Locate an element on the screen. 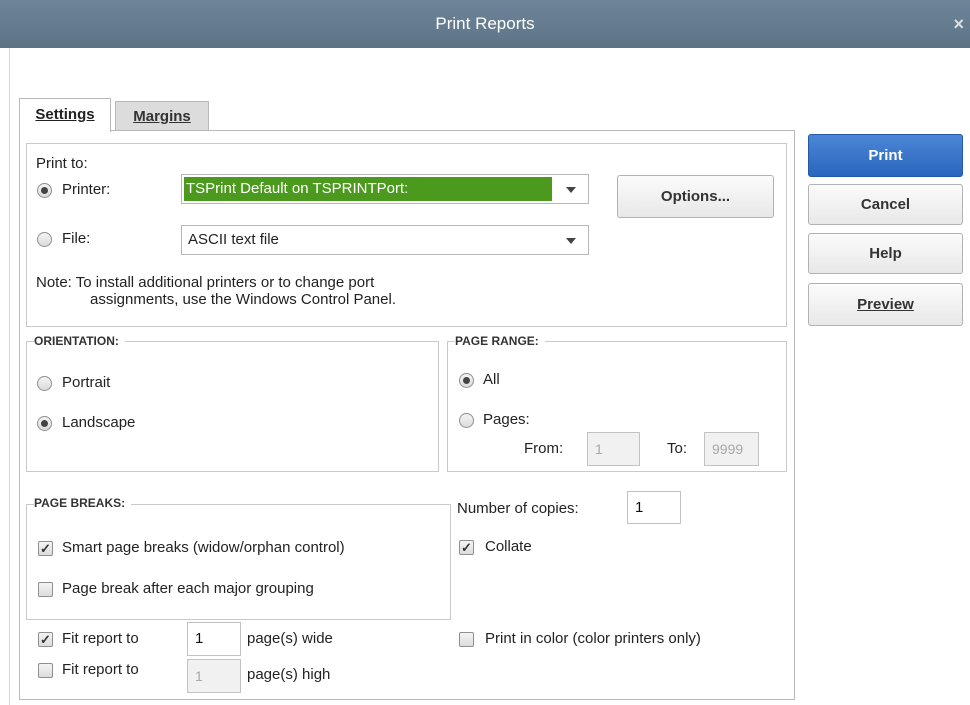  page-range-legend: PAGE RANGE: is located at coordinates (500, 341).